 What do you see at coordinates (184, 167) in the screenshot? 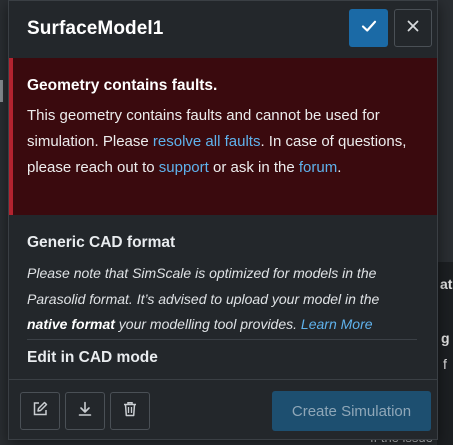
I see `support-link: support` at bounding box center [184, 167].